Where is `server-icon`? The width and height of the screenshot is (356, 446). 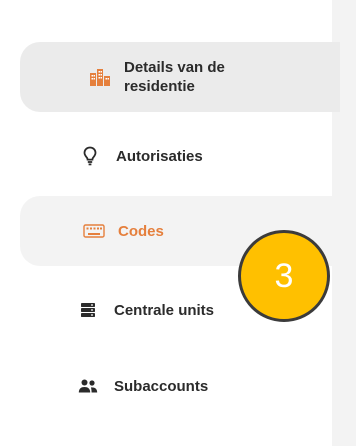
server-icon is located at coordinates (88, 310).